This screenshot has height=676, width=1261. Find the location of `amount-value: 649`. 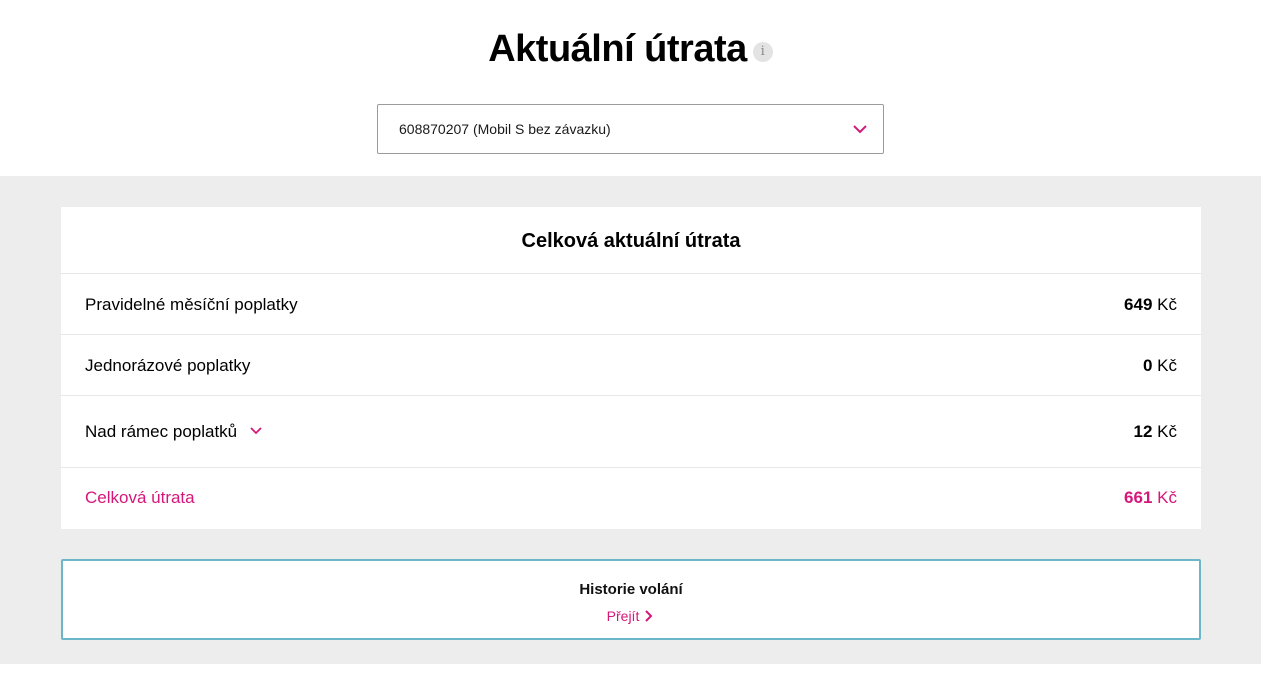

amount-value: 649 is located at coordinates (1138, 304).